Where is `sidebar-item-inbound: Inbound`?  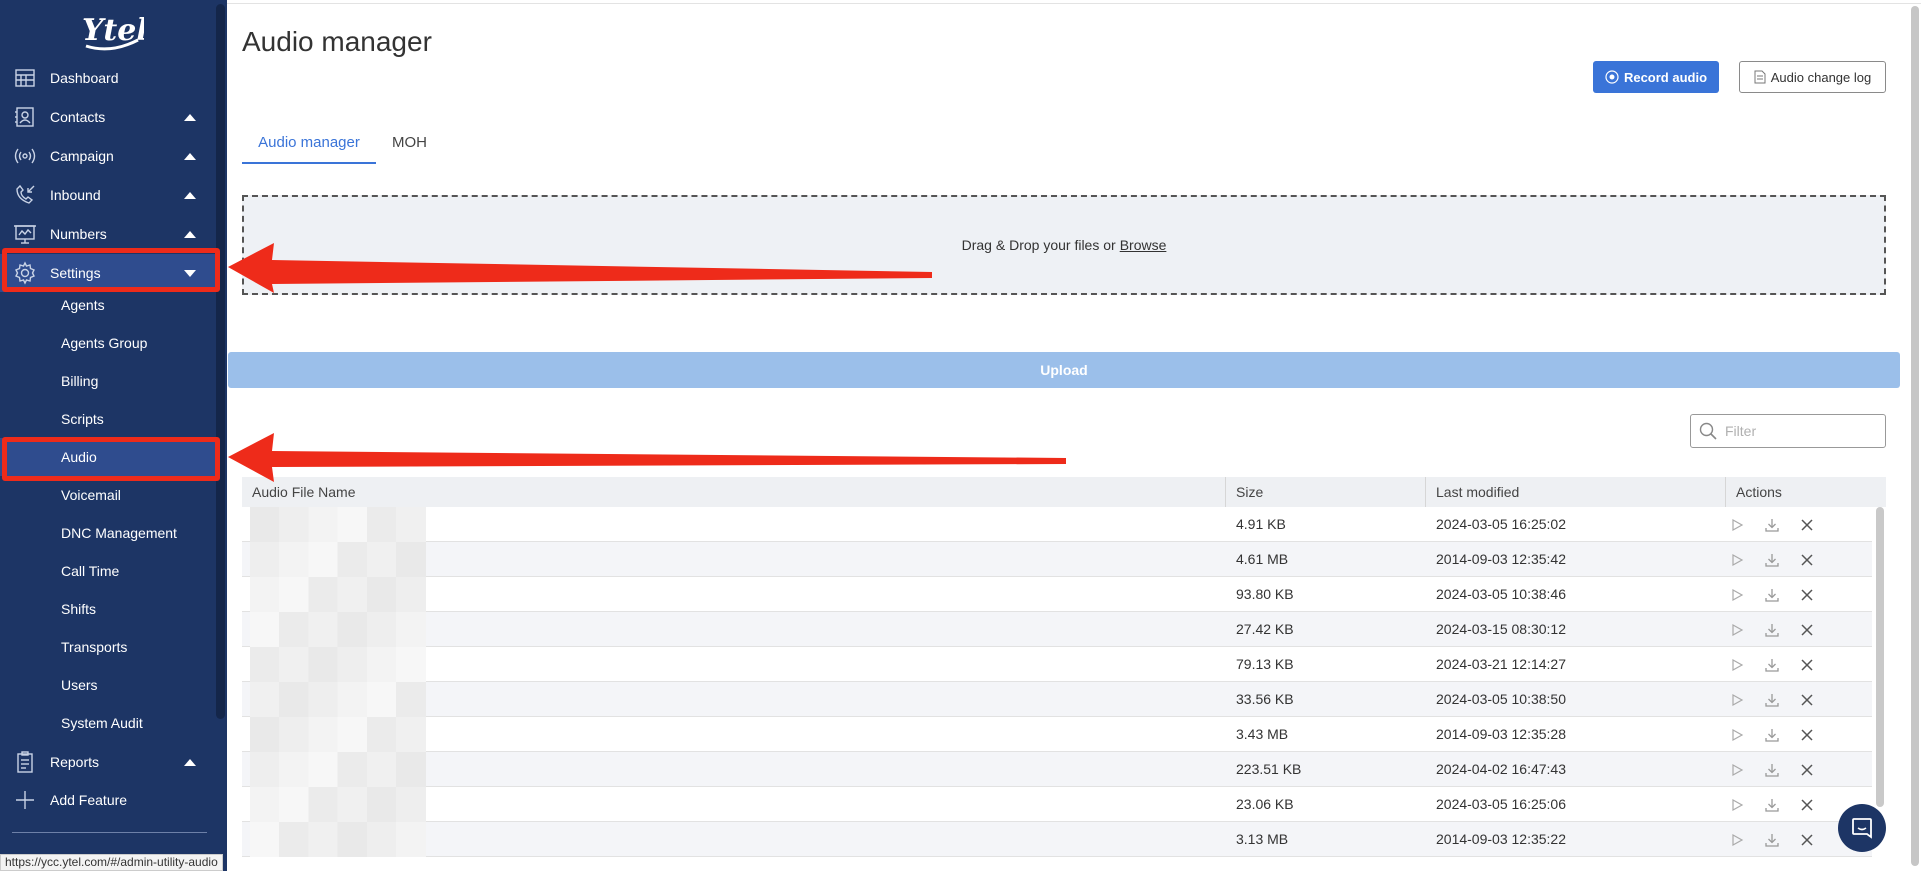
sidebar-item-inbound: Inbound is located at coordinates (109, 195).